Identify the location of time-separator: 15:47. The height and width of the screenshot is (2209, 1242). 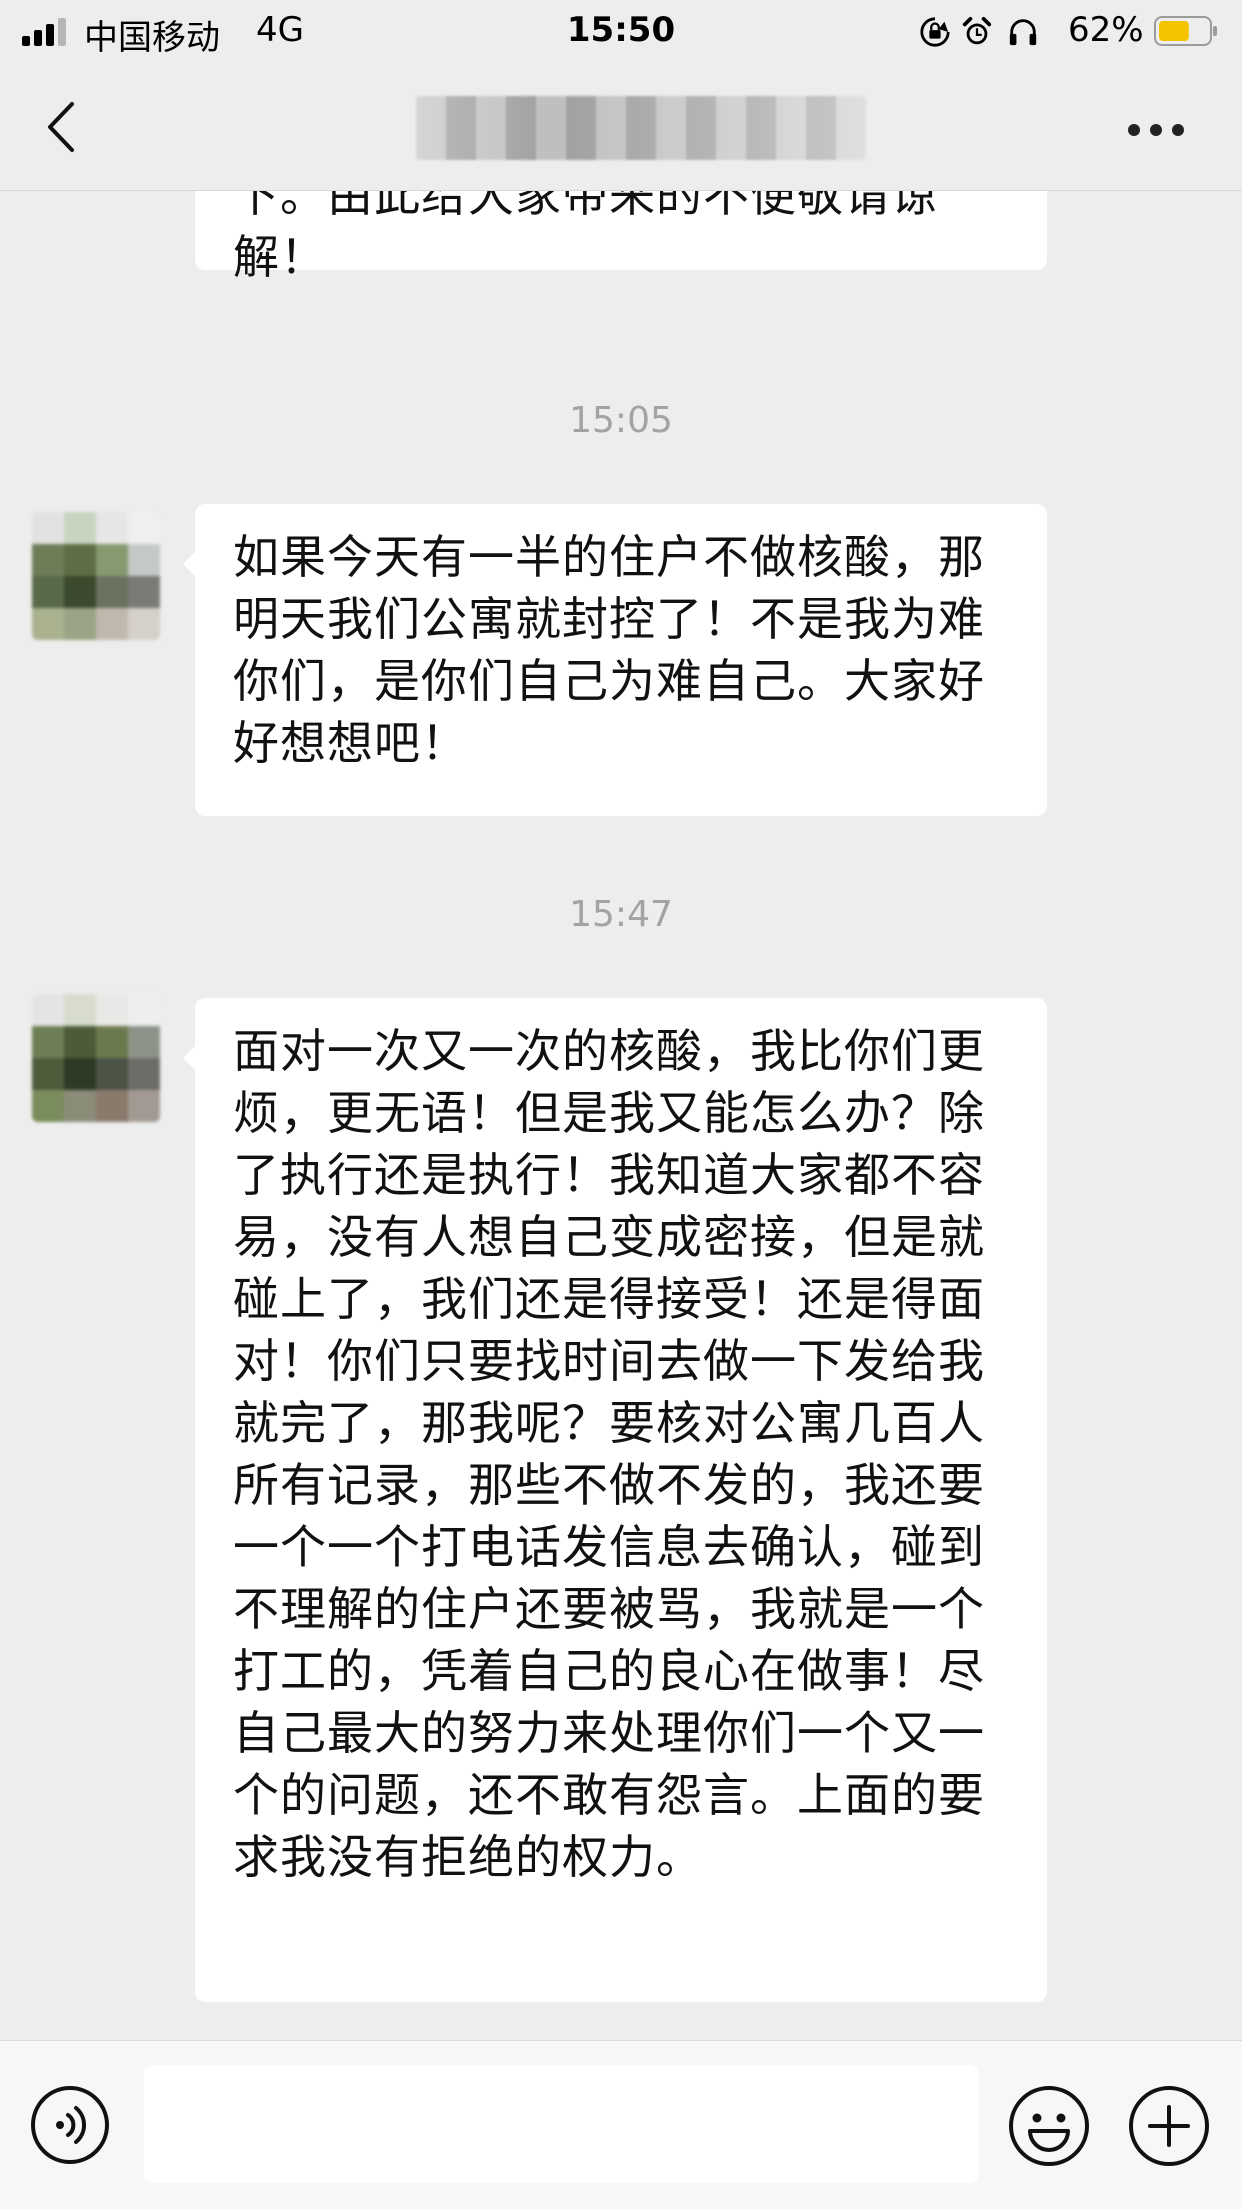
(621, 914).